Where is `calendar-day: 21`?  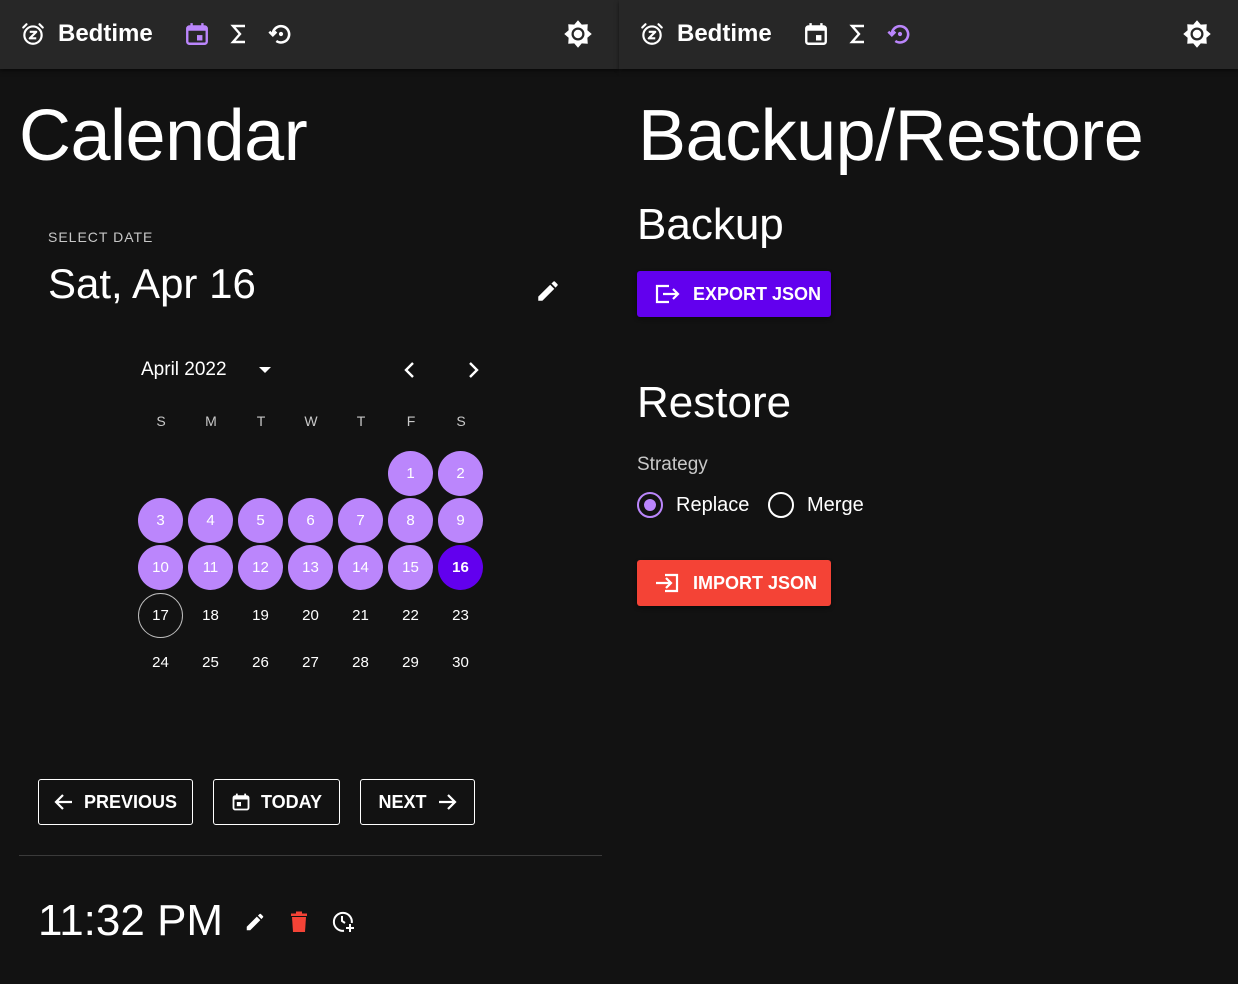 calendar-day: 21 is located at coordinates (360, 615).